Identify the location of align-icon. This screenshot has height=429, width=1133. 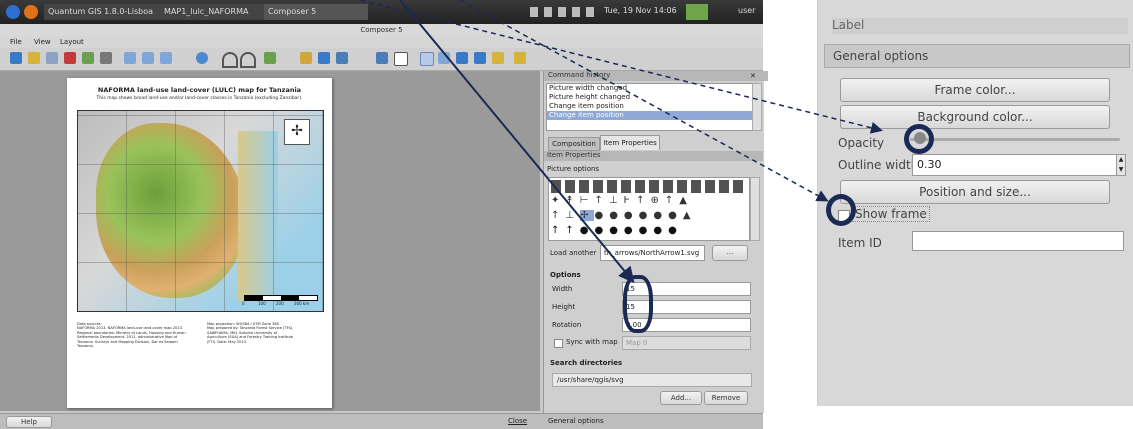
(520, 58).